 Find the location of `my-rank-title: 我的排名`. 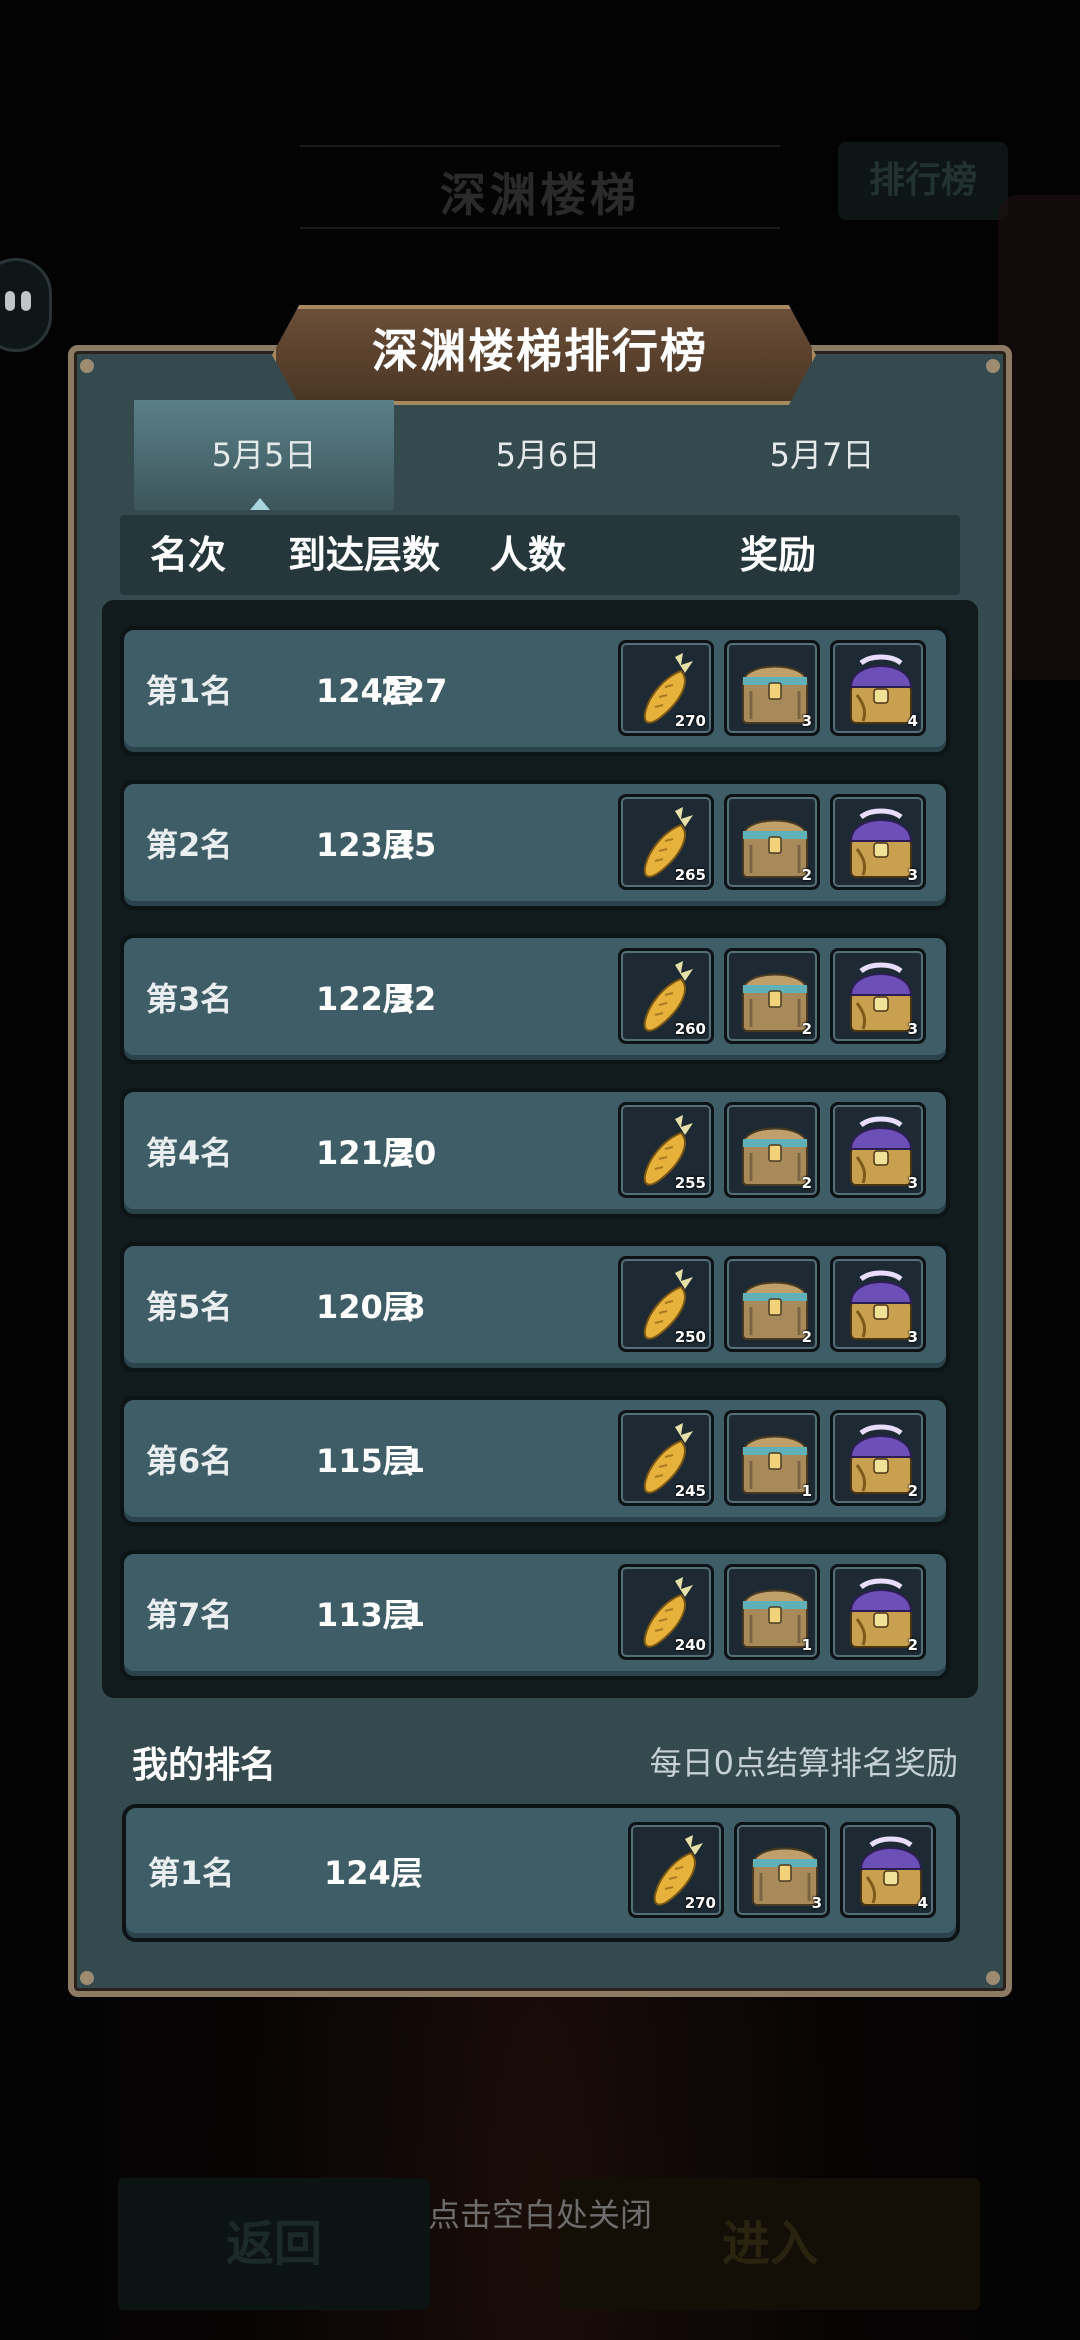

my-rank-title: 我的排名 is located at coordinates (204, 1765).